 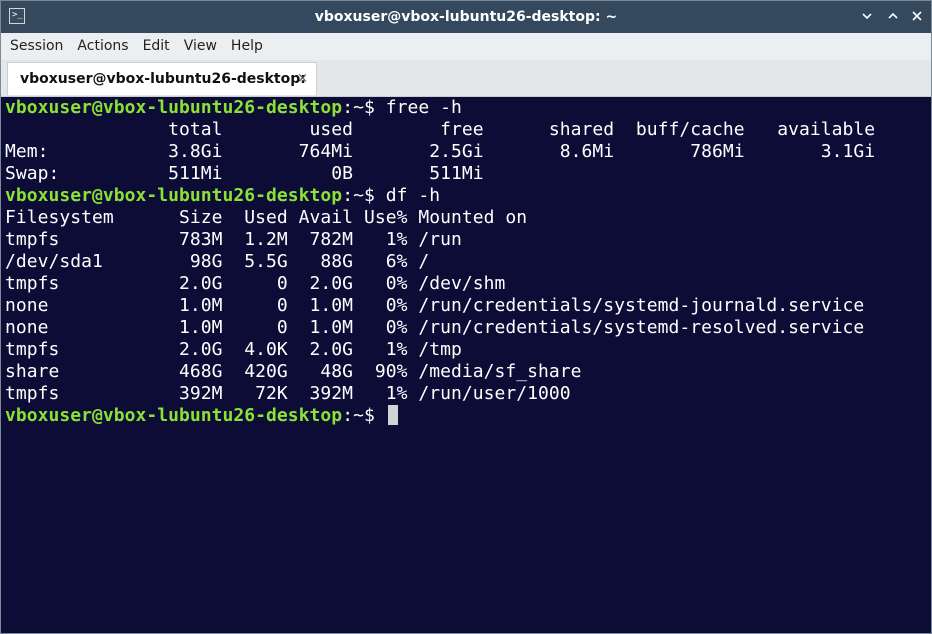 What do you see at coordinates (466, 89) in the screenshot?
I see `tab-bar: vboxuser@vbox-lubuntu26-desktop: ~ ×` at bounding box center [466, 89].